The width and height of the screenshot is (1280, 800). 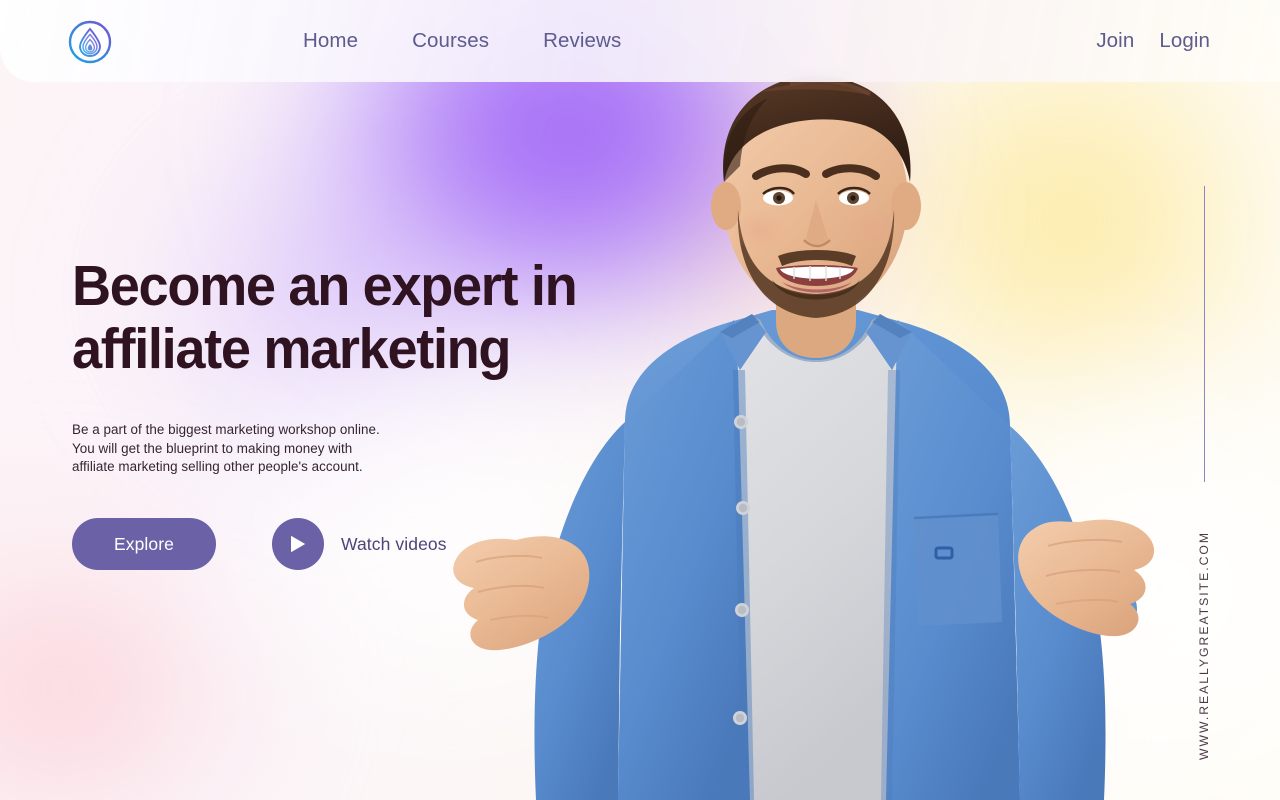 What do you see at coordinates (298, 544) in the screenshot?
I see `play-icon` at bounding box center [298, 544].